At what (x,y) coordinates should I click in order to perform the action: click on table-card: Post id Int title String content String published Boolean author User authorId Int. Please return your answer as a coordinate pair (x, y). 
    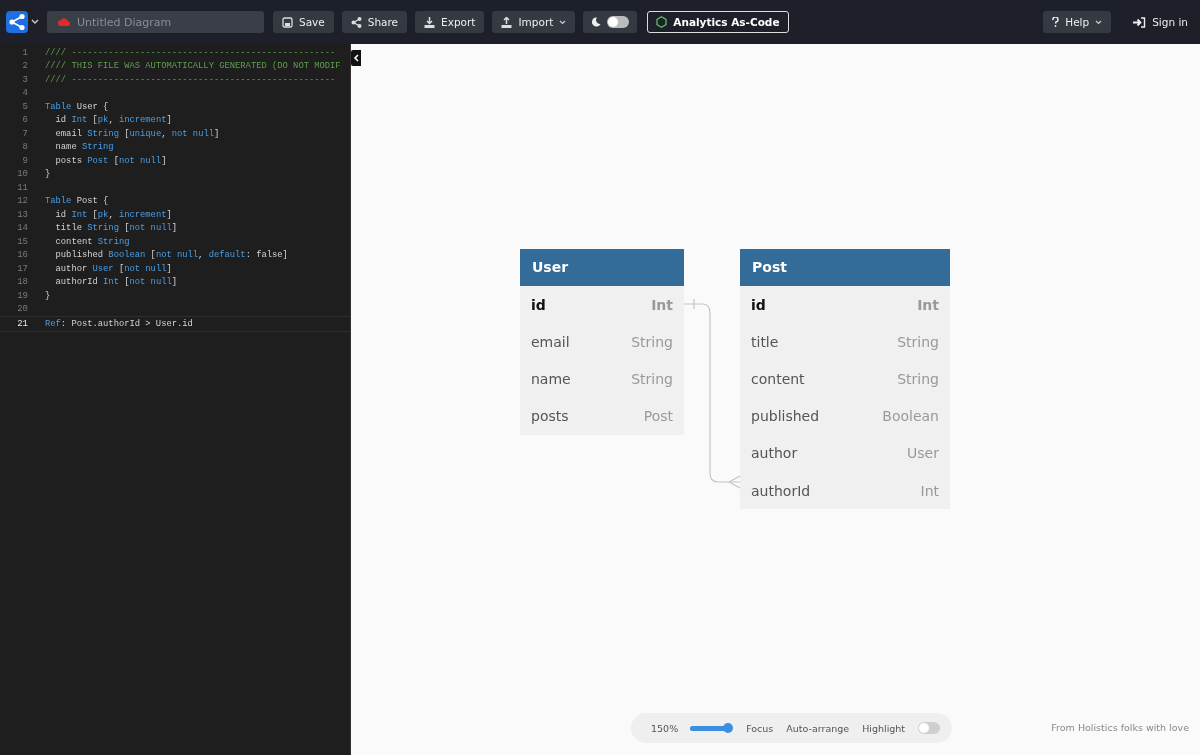
    Looking at the image, I should click on (845, 379).